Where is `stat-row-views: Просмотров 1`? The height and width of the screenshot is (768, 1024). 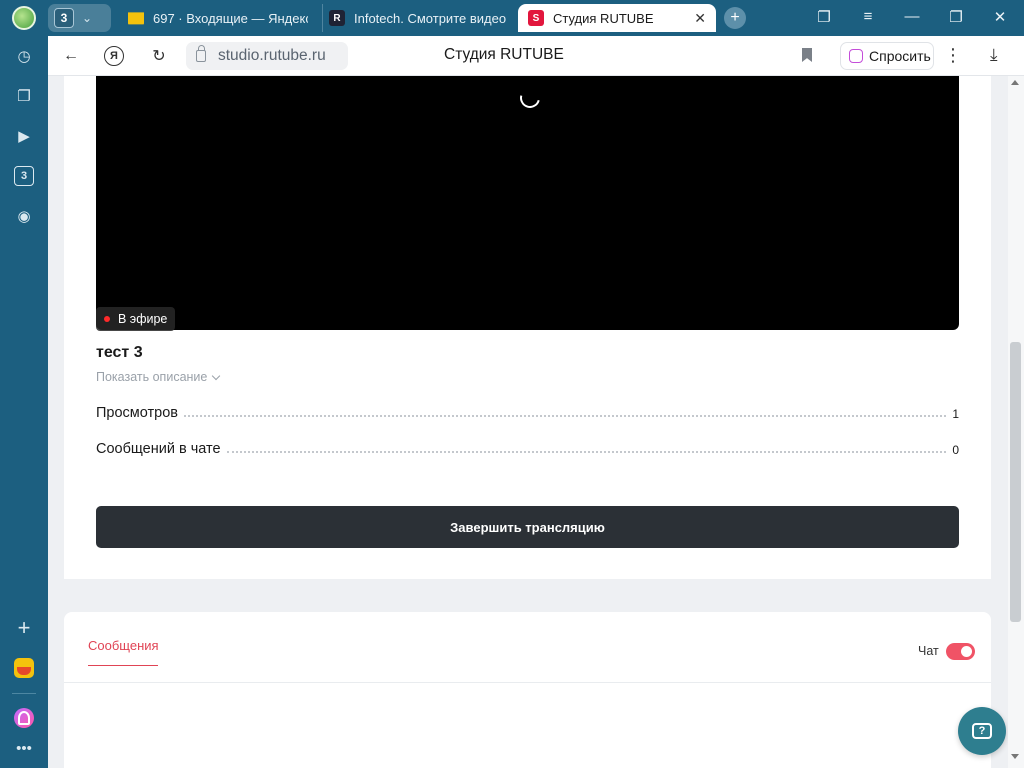 stat-row-views: Просмотров 1 is located at coordinates (527, 411).